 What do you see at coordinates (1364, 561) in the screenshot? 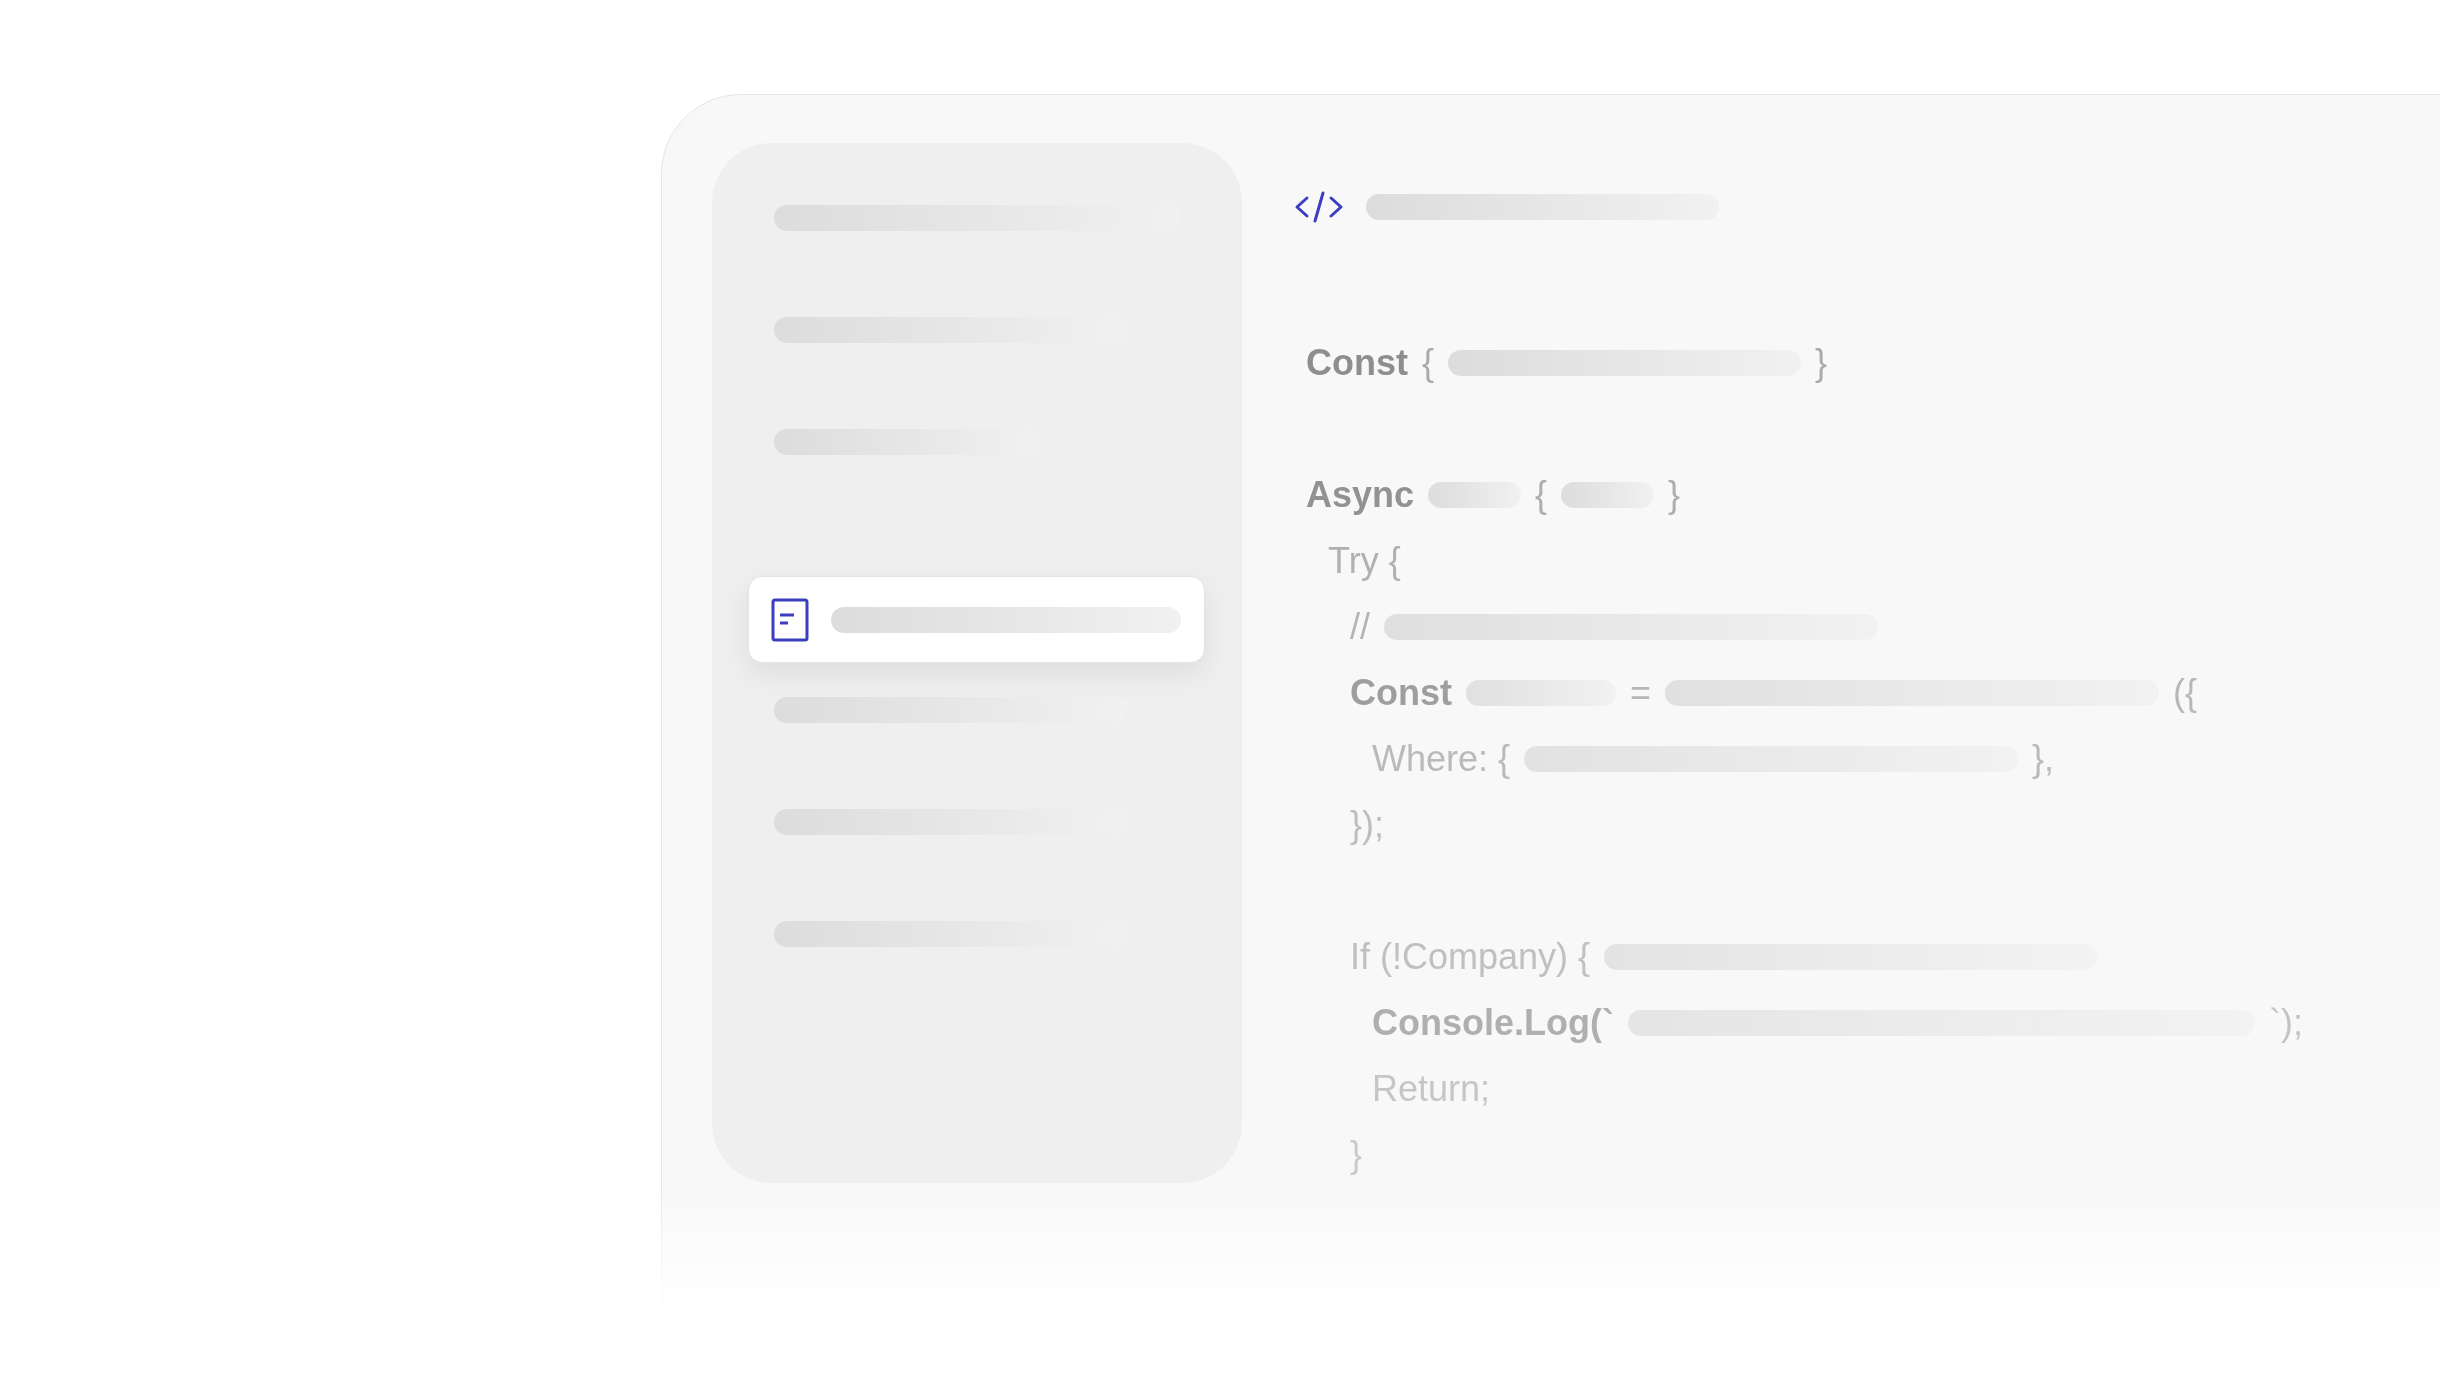
I see `code-text: Try {` at bounding box center [1364, 561].